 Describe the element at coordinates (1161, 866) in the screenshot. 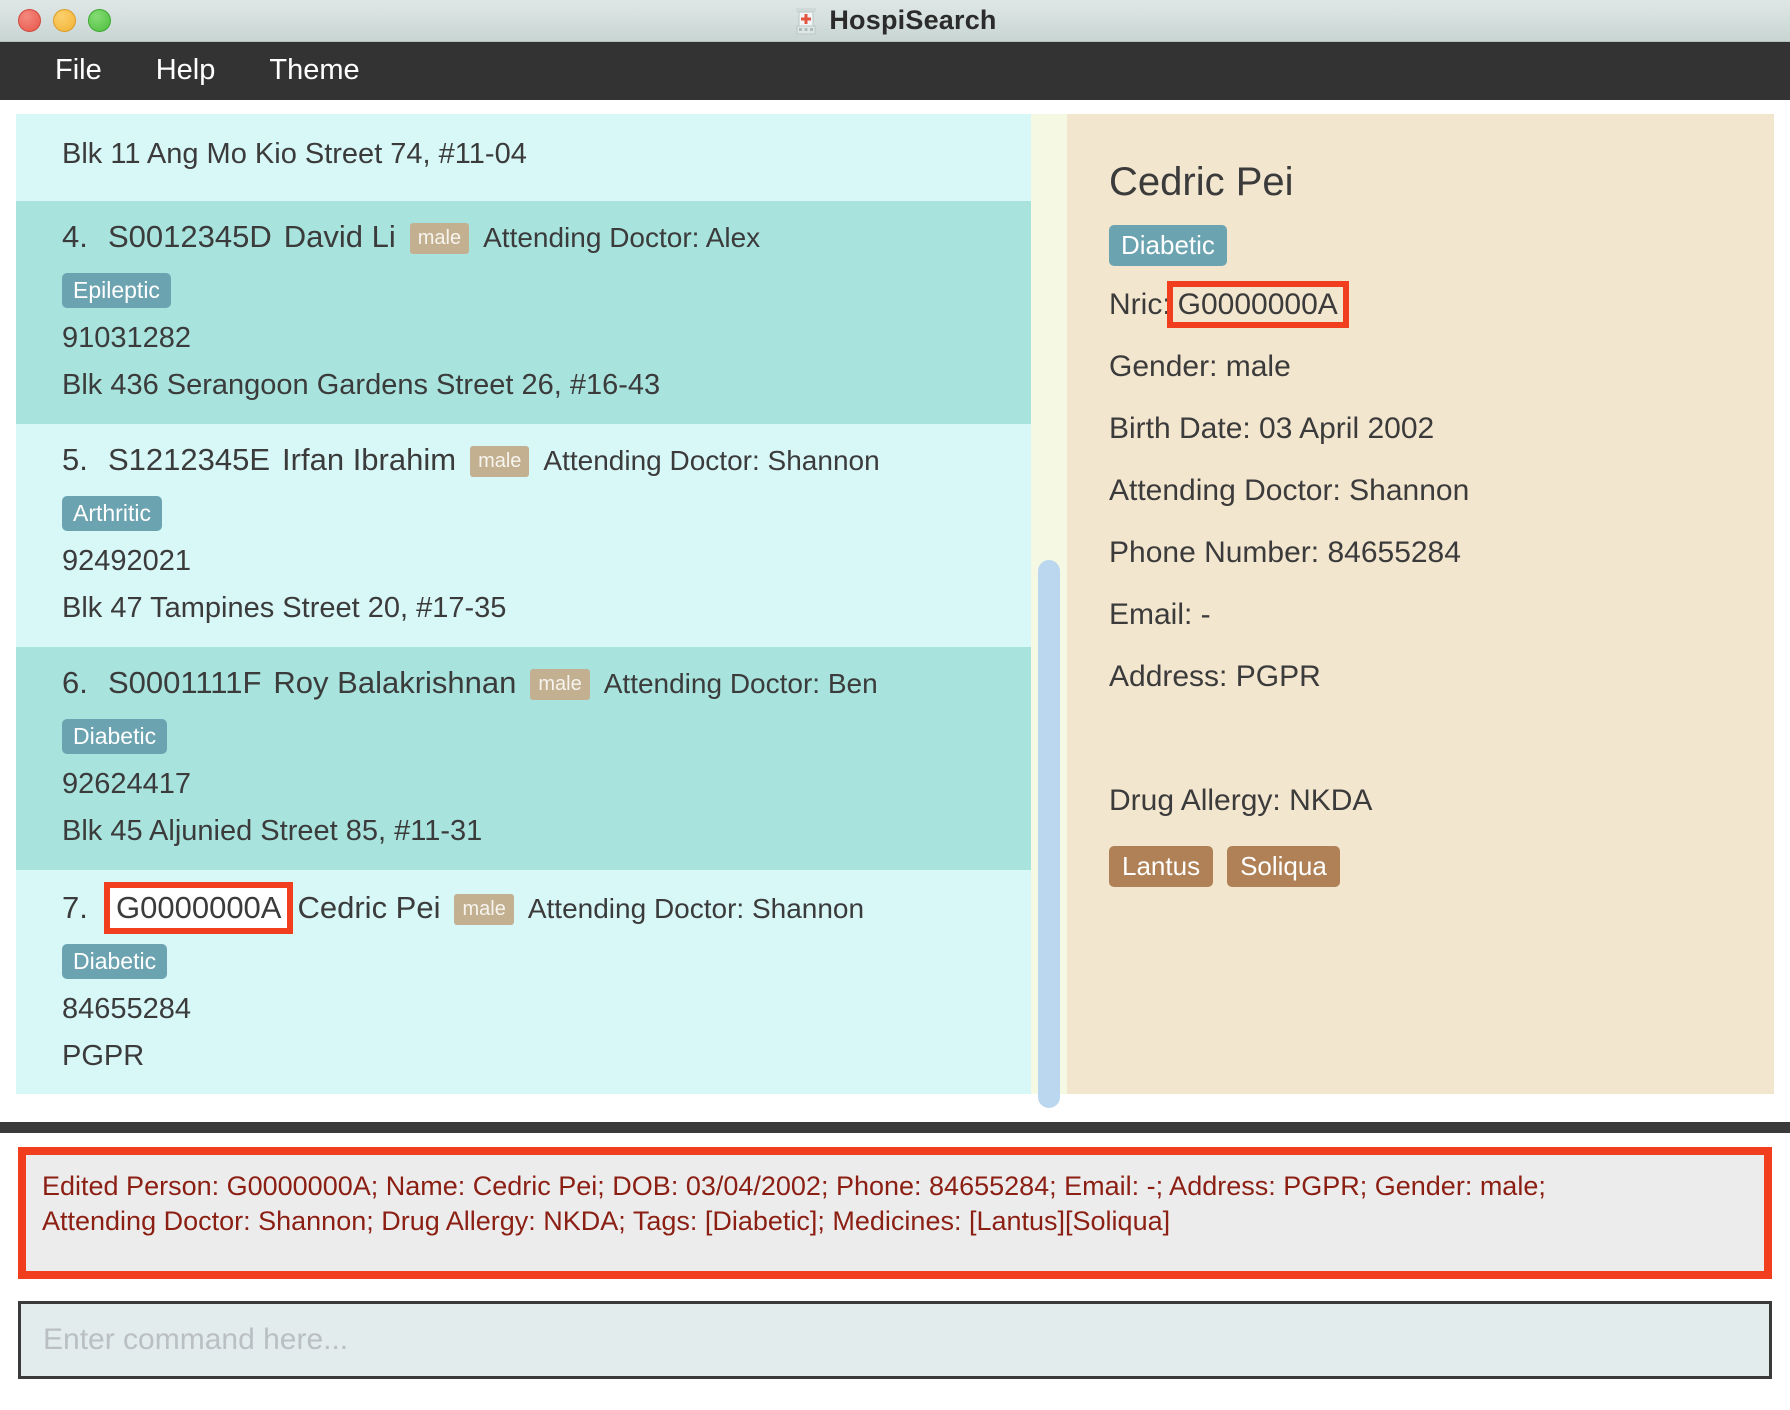

I see `medicine-tag: Lantus` at that location.